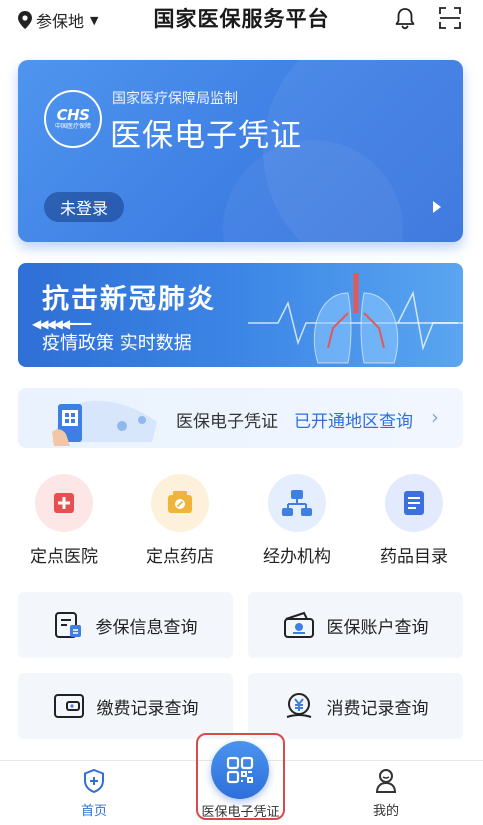  What do you see at coordinates (64, 557) in the screenshot?
I see `quick-entry-label: 定点医院` at bounding box center [64, 557].